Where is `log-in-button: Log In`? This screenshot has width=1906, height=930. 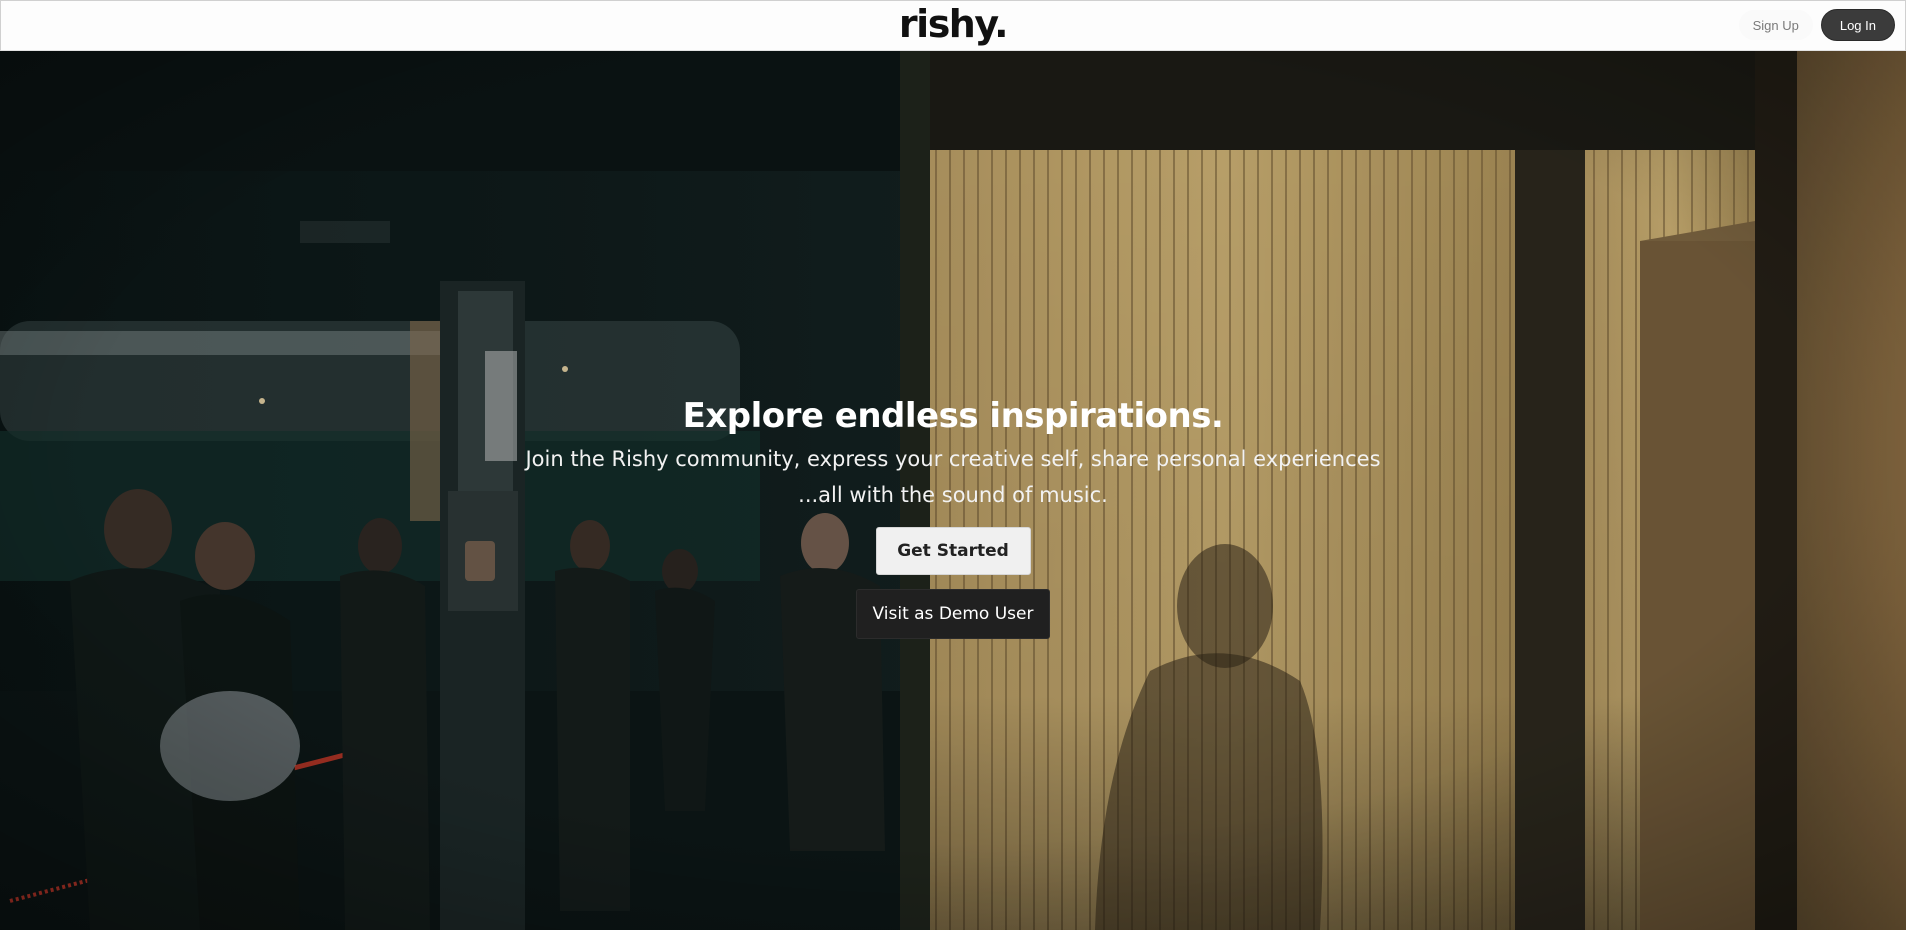
log-in-button: Log In is located at coordinates (1857, 25).